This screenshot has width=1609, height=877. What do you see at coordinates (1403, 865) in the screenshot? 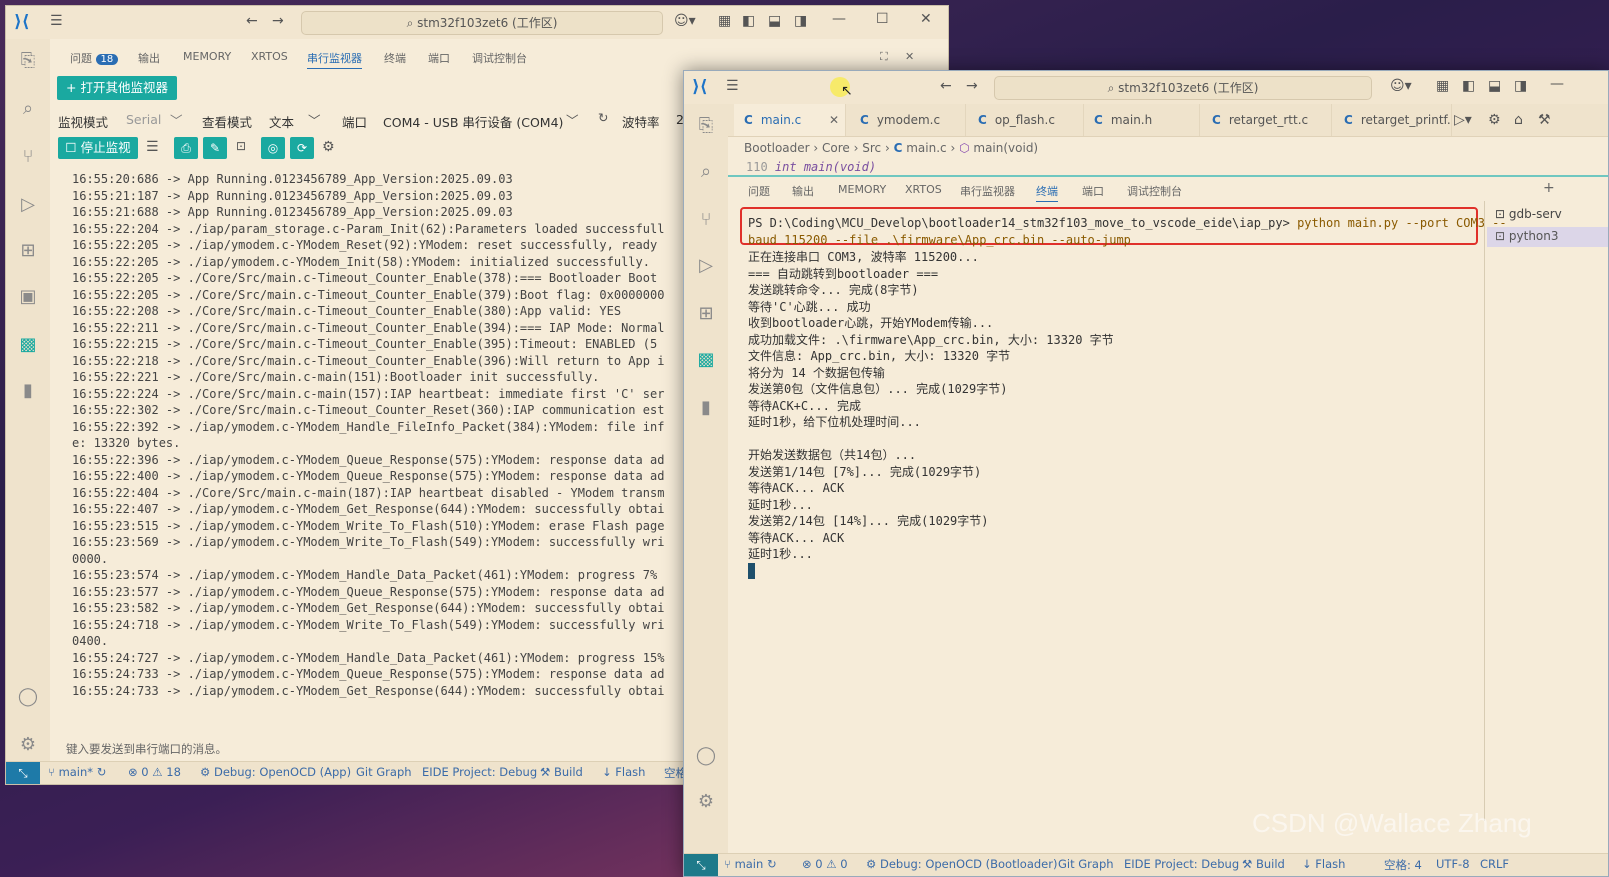
I see `indentation-indicator: 空格: 4` at bounding box center [1403, 865].